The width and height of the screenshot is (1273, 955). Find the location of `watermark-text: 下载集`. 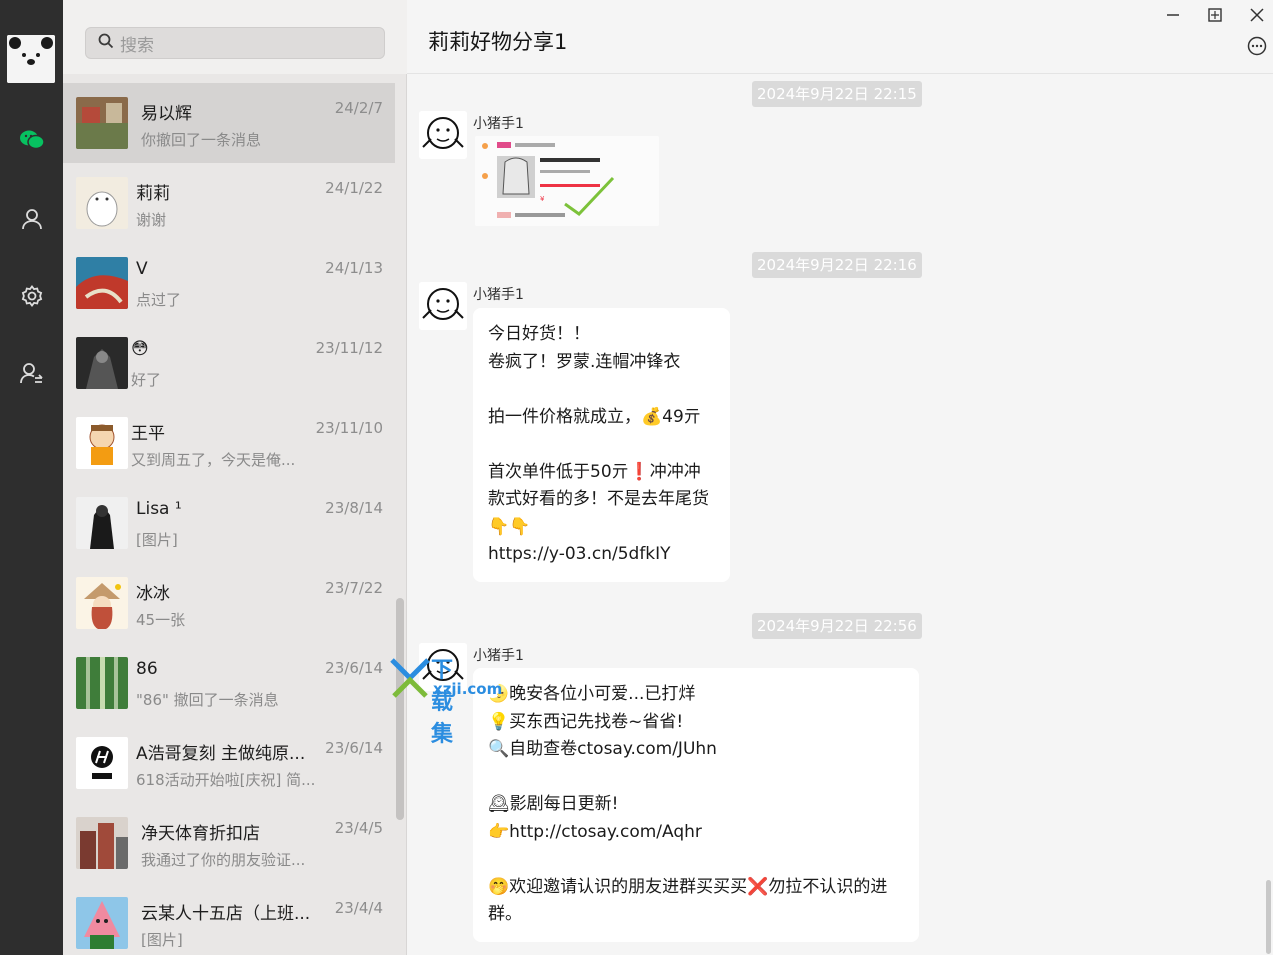

watermark-text: 下载集 is located at coordinates (443, 702).